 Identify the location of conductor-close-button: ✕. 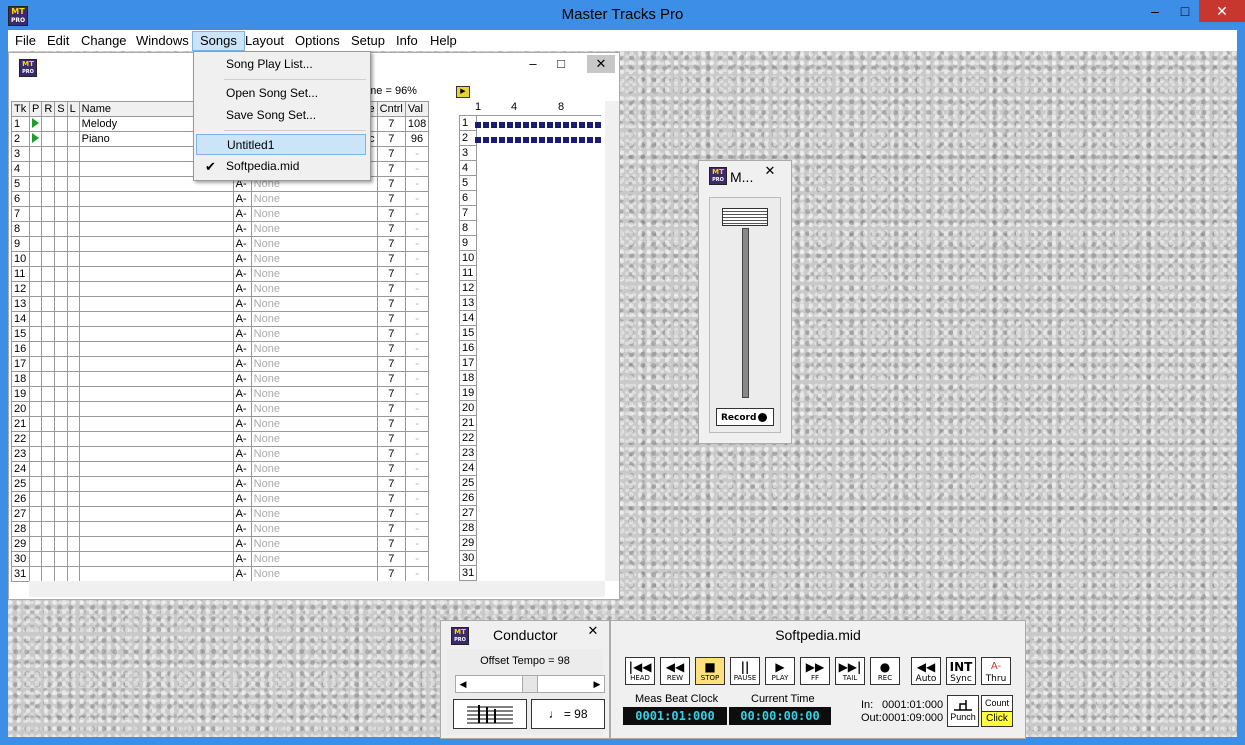
(593, 632).